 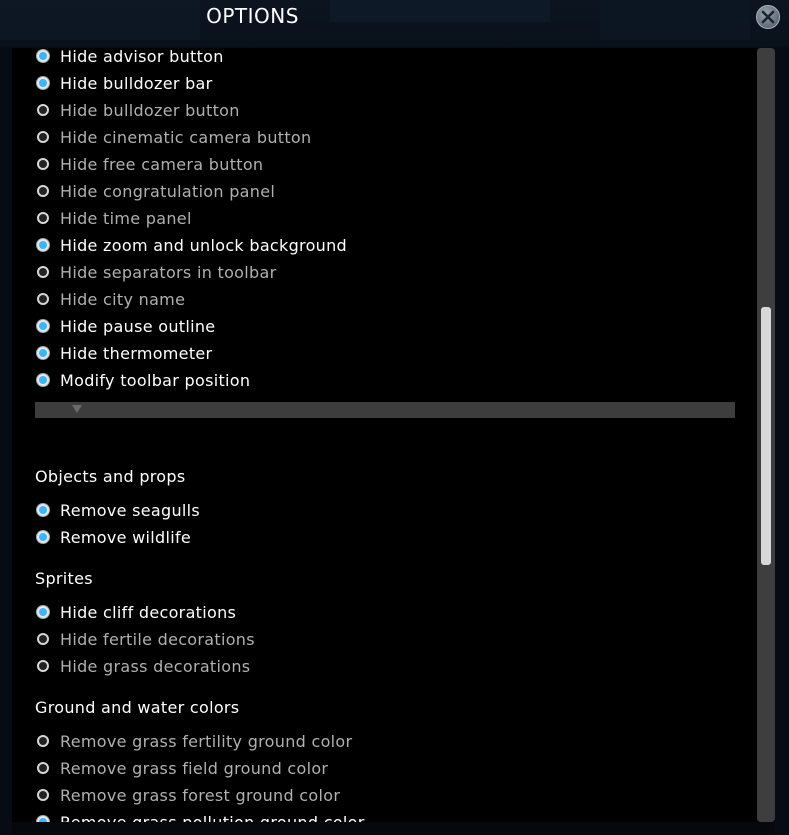 I want to click on option-row: Hide cliff decorations, so click(x=135, y=612).